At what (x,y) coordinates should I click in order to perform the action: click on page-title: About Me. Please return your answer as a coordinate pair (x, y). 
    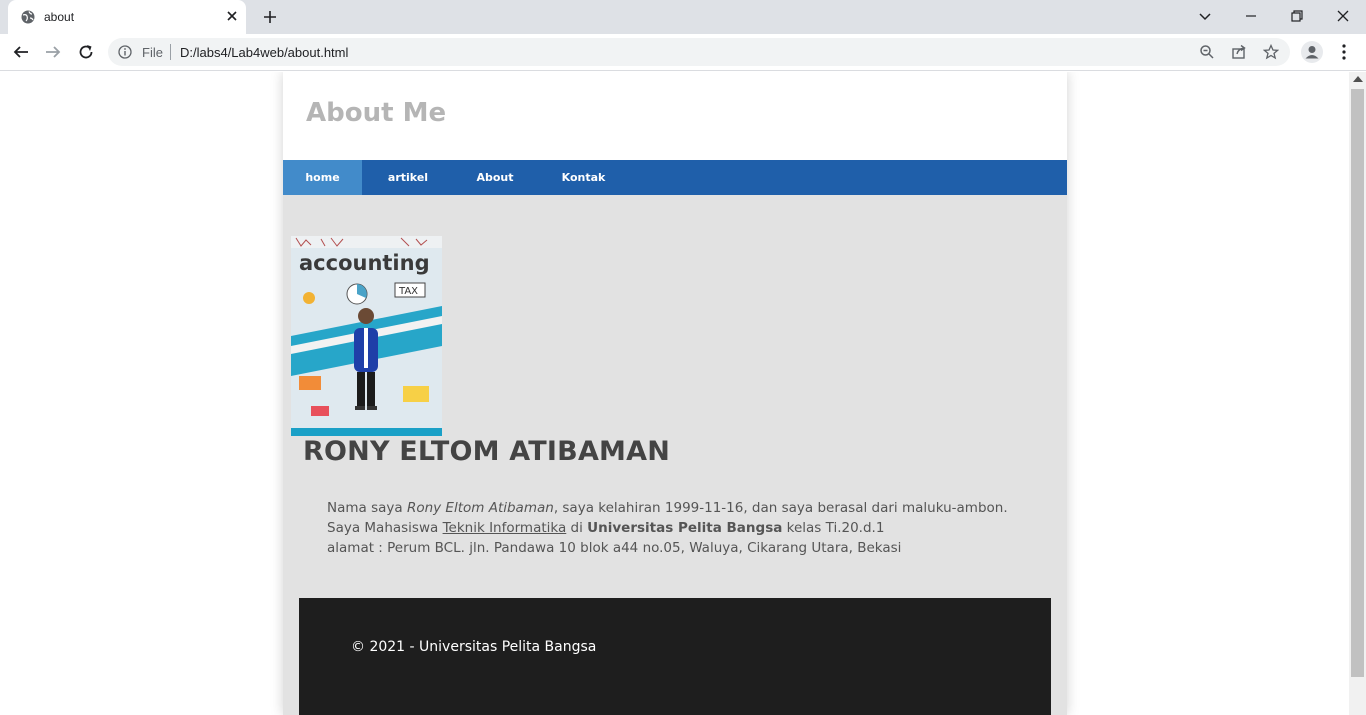
    Looking at the image, I should click on (376, 113).